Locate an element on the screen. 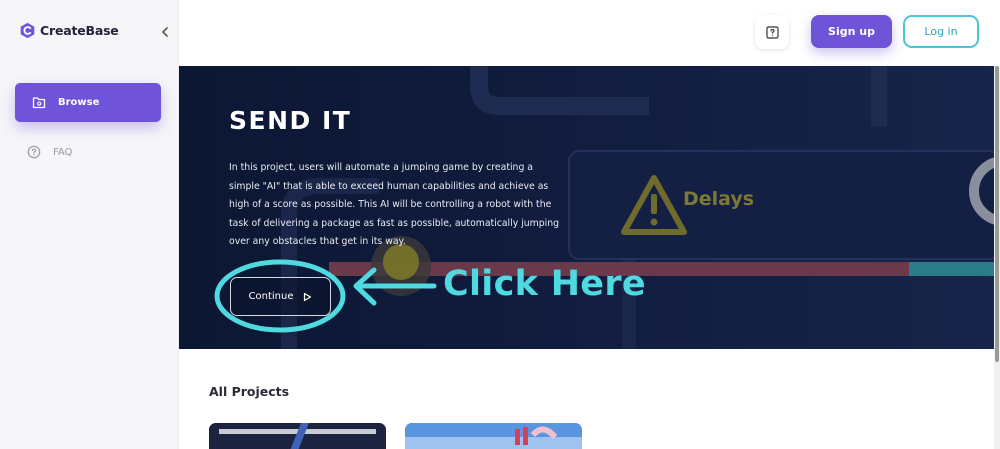  sidebar-item-browse: Browse is located at coordinates (88, 102).